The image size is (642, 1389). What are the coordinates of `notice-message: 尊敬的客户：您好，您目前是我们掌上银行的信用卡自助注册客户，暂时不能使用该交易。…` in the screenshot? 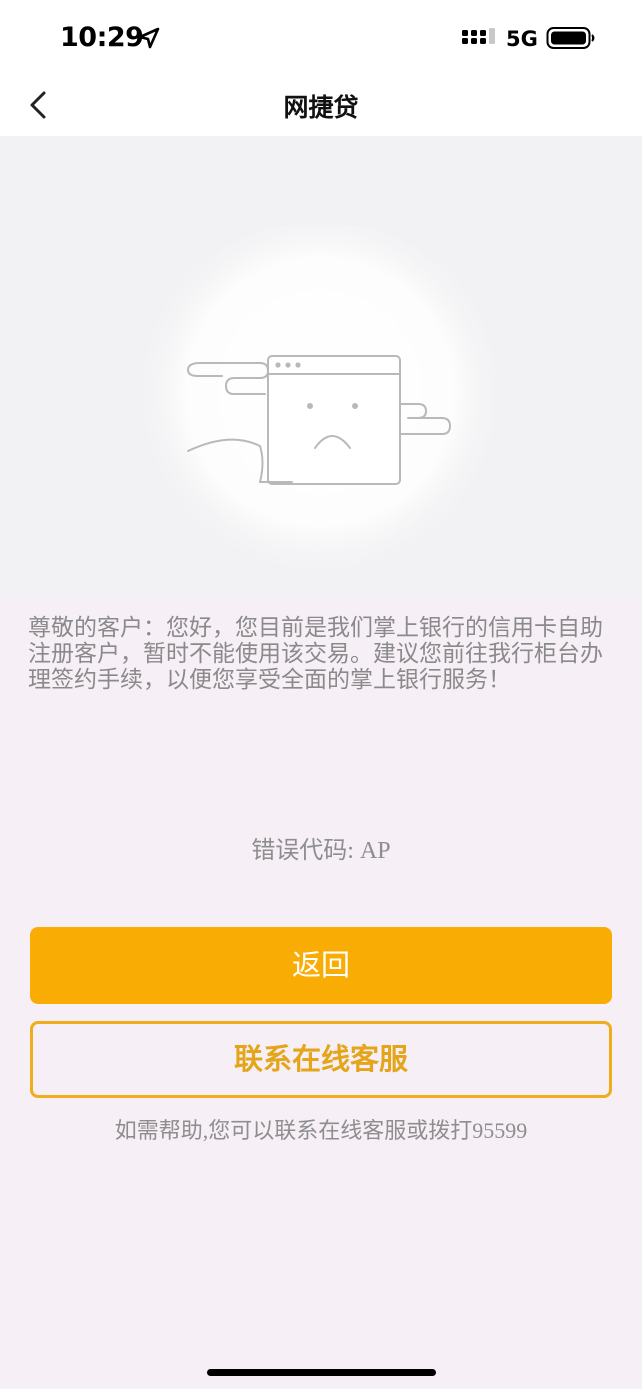 It's located at (315, 654).